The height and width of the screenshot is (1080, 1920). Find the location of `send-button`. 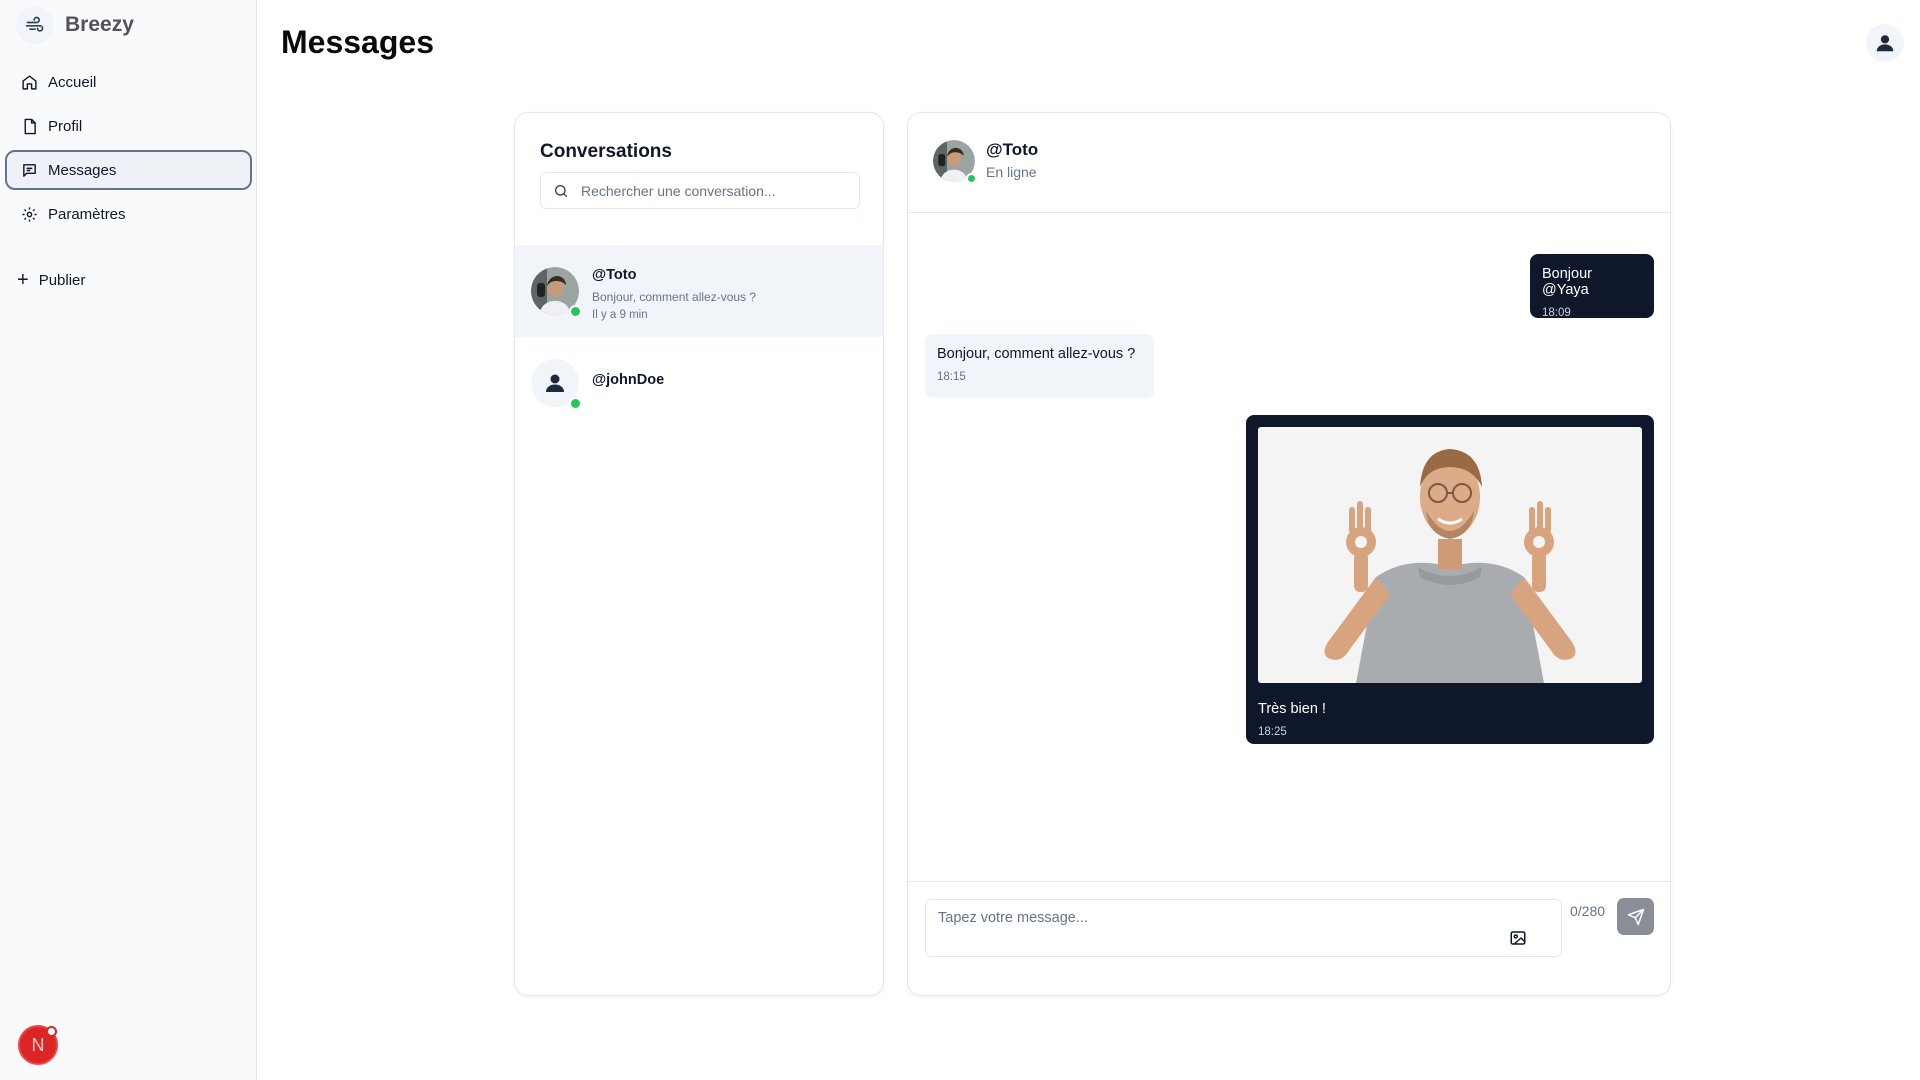

send-button is located at coordinates (1635, 916).